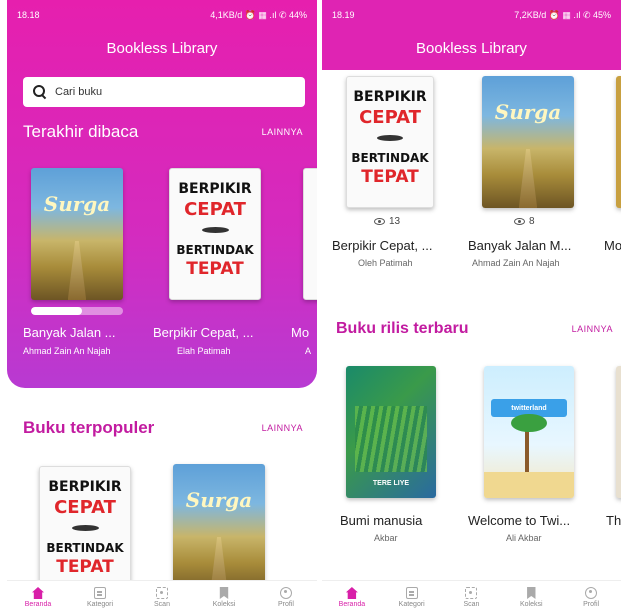 The height and width of the screenshot is (614, 621). What do you see at coordinates (562, 14) in the screenshot?
I see `status-indicators: 7,2KB/d ⏰ ▦ .ıl ✆ 45%` at bounding box center [562, 14].